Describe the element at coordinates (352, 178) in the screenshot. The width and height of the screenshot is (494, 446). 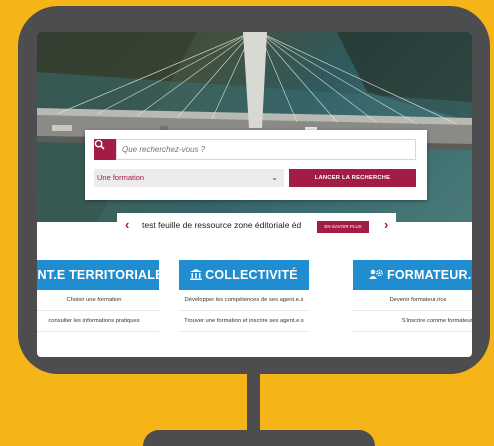
I see `search-button: LANCER LA RECHERCHE` at that location.